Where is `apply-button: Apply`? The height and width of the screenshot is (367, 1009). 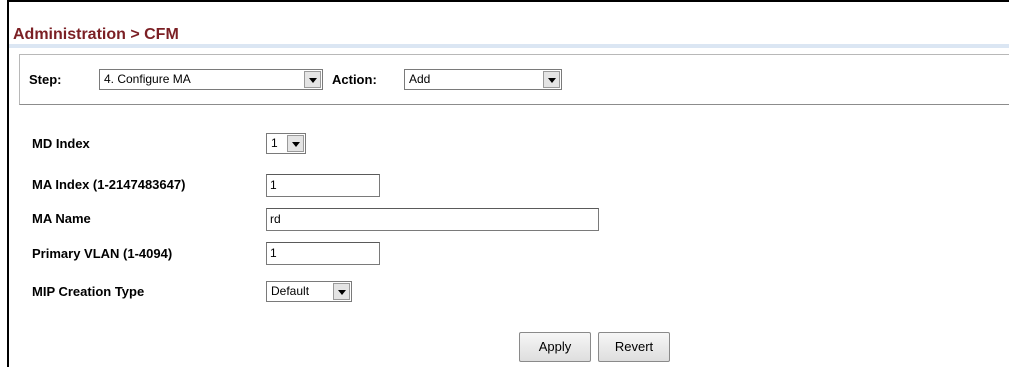
apply-button: Apply is located at coordinates (555, 347).